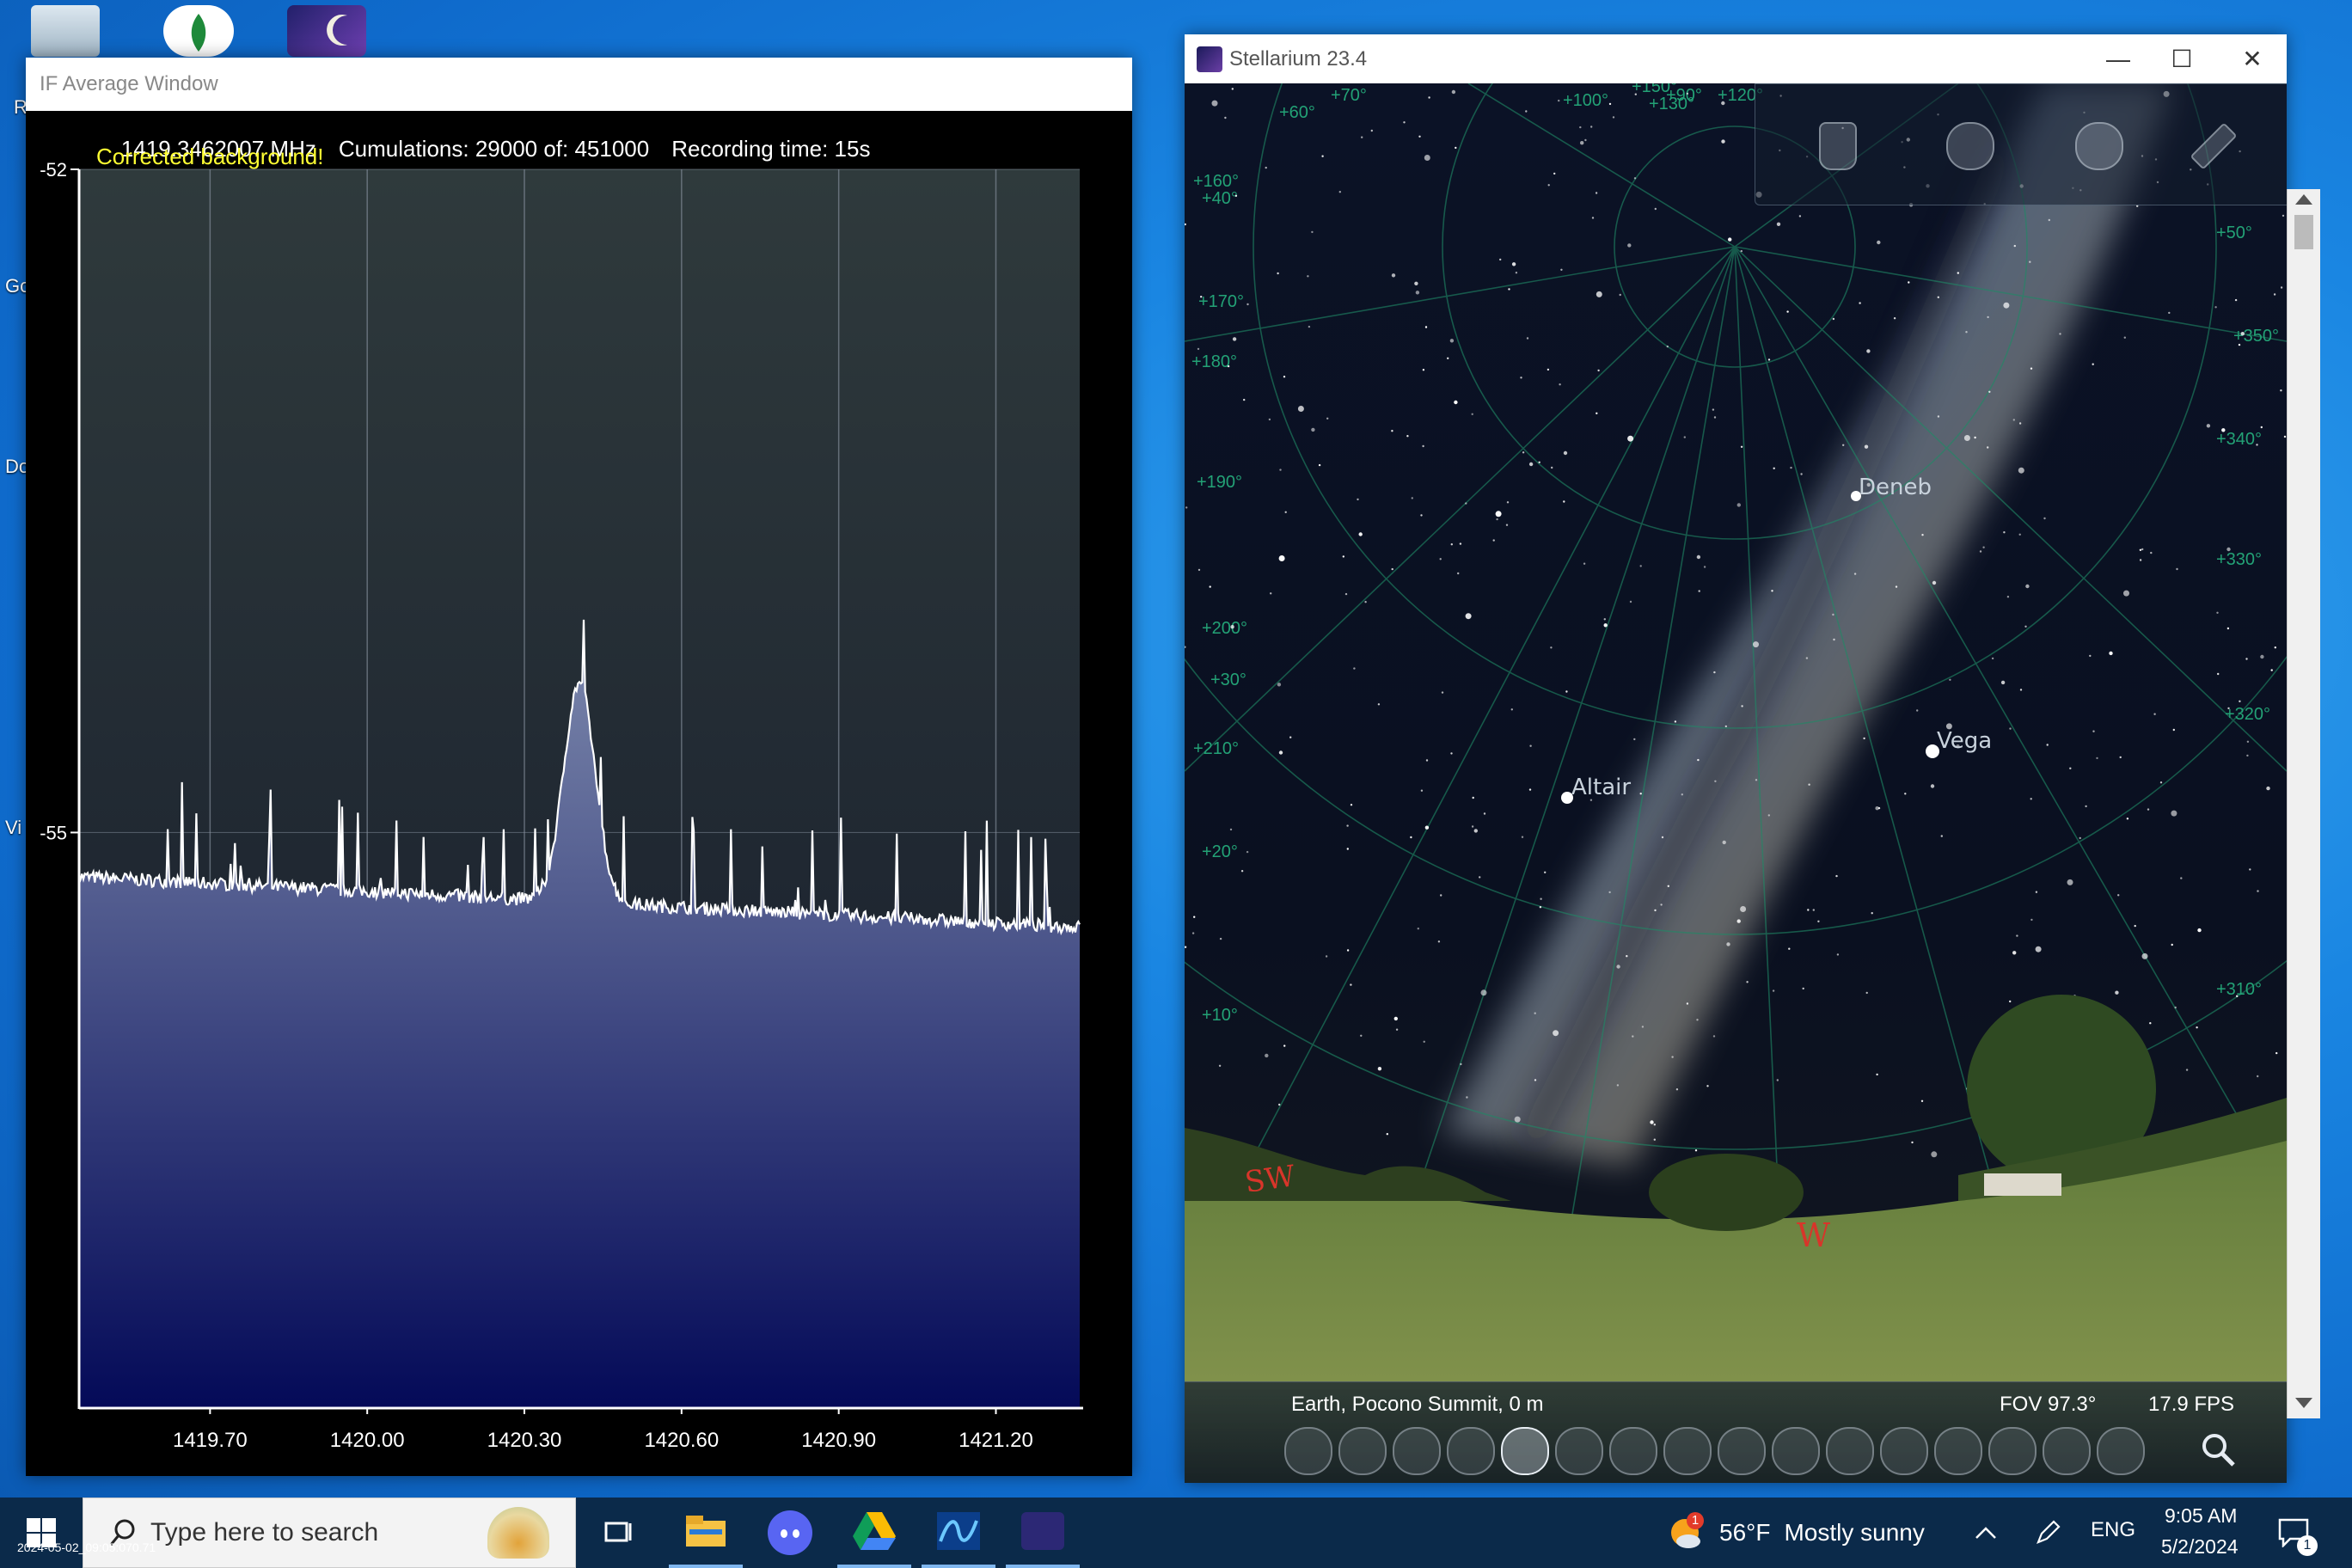  Describe the element at coordinates (1970, 146) in the screenshot. I see `window-icon` at that location.